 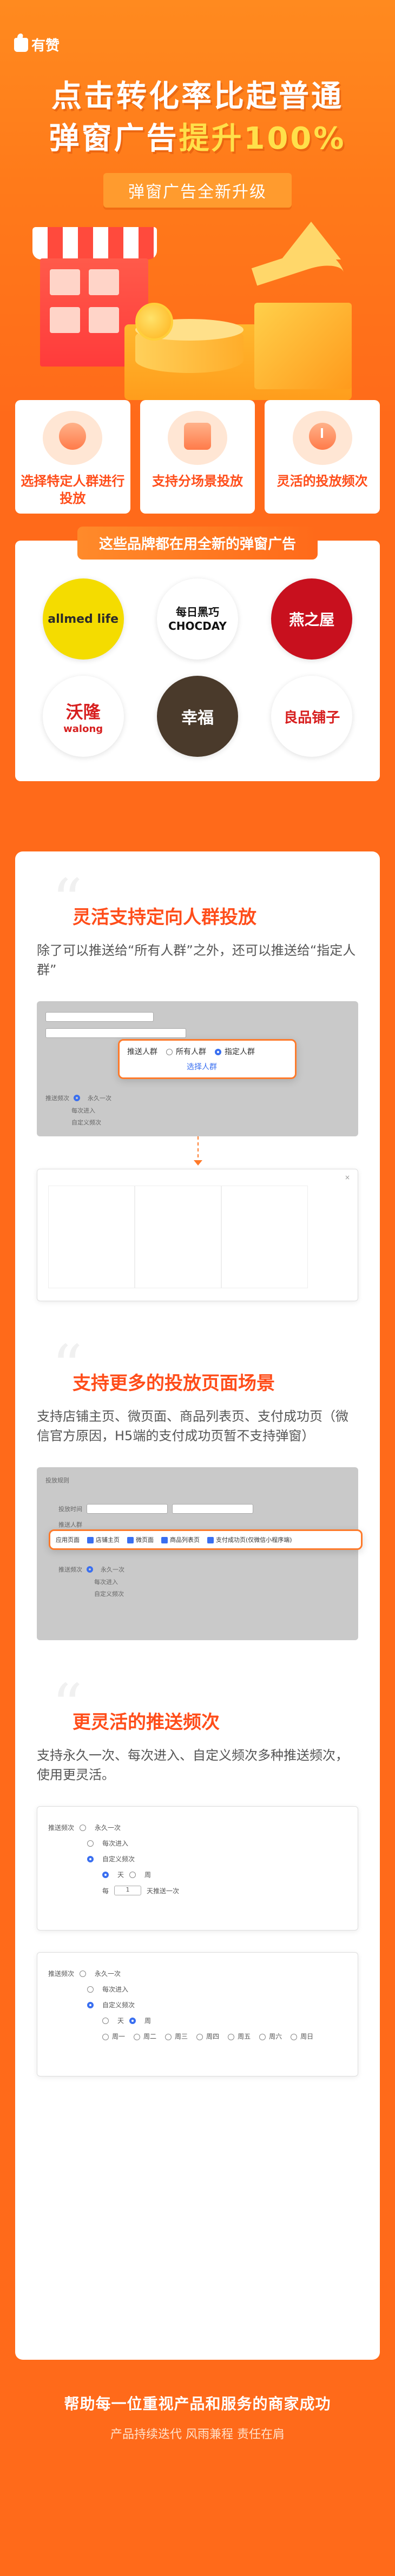 I want to click on page-option: 支付成功页(仅微信小程序端), so click(x=250, y=1539).